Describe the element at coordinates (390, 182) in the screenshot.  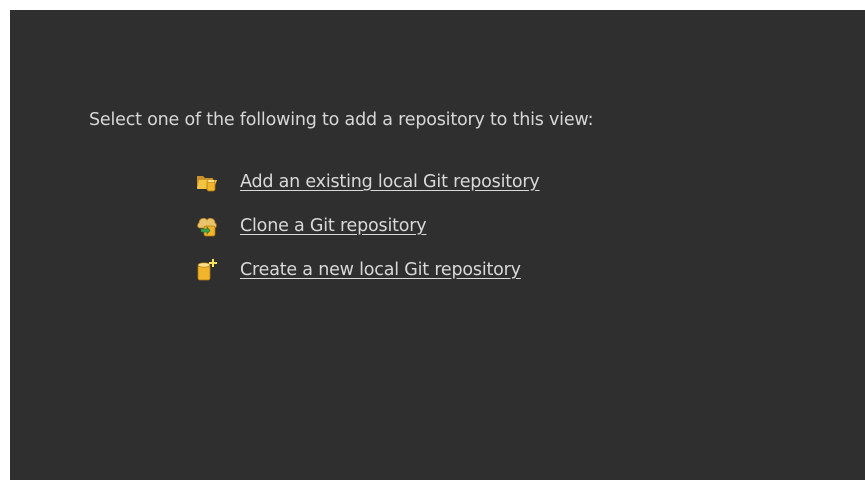
I see `add-existing-repository-link: Add an existing local Git repository` at that location.